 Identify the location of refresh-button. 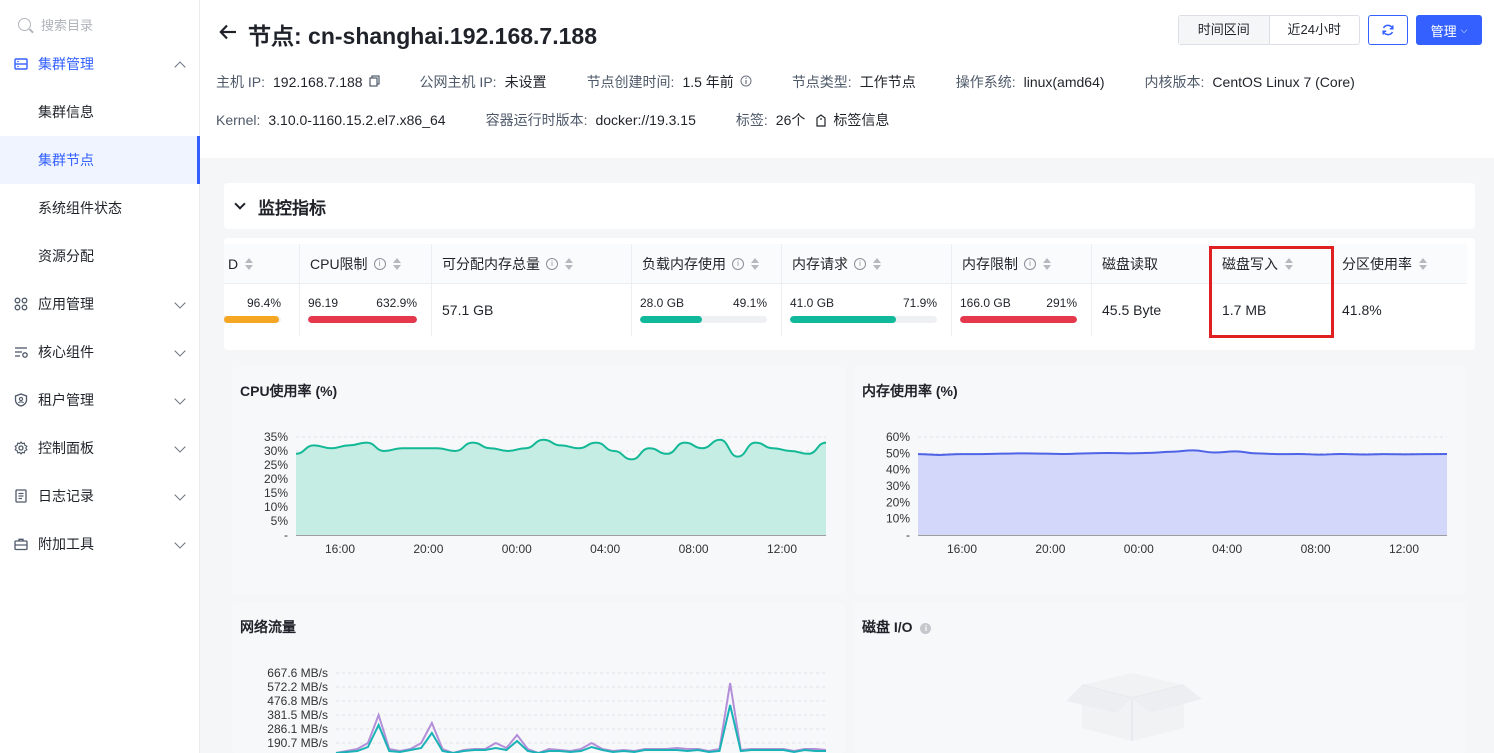
(1388, 30).